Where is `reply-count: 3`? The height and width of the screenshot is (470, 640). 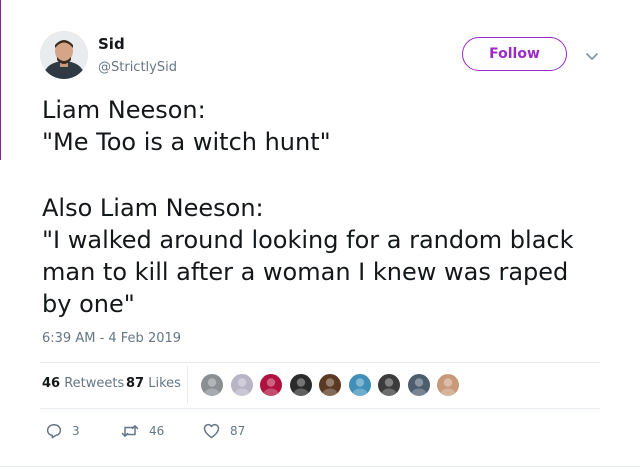
reply-count: 3 is located at coordinates (76, 431).